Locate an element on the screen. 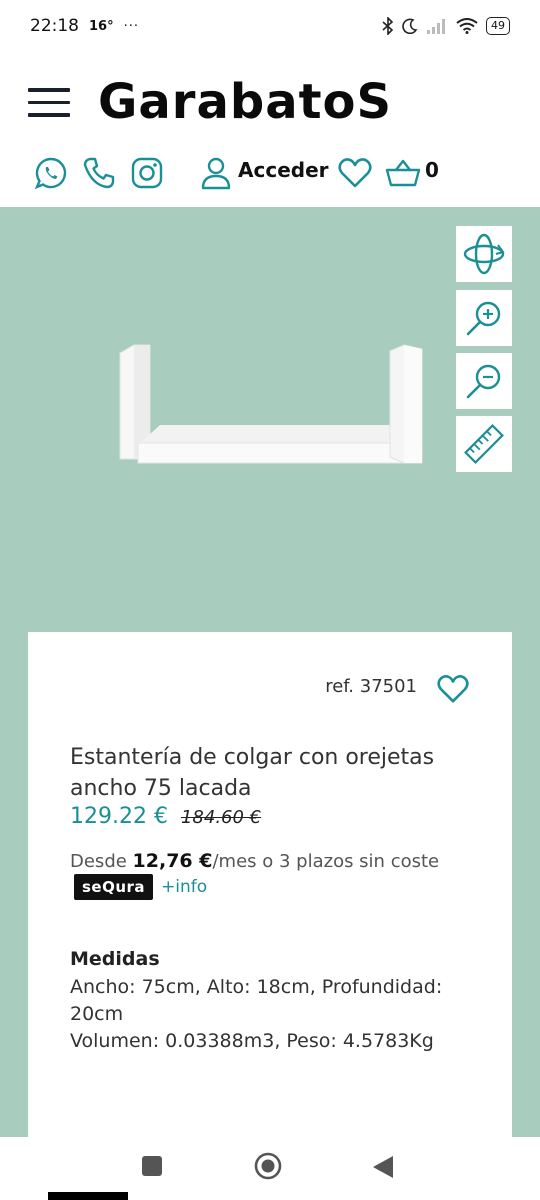 This screenshot has height=1200, width=540. status-more-icon: ··· is located at coordinates (131, 26).